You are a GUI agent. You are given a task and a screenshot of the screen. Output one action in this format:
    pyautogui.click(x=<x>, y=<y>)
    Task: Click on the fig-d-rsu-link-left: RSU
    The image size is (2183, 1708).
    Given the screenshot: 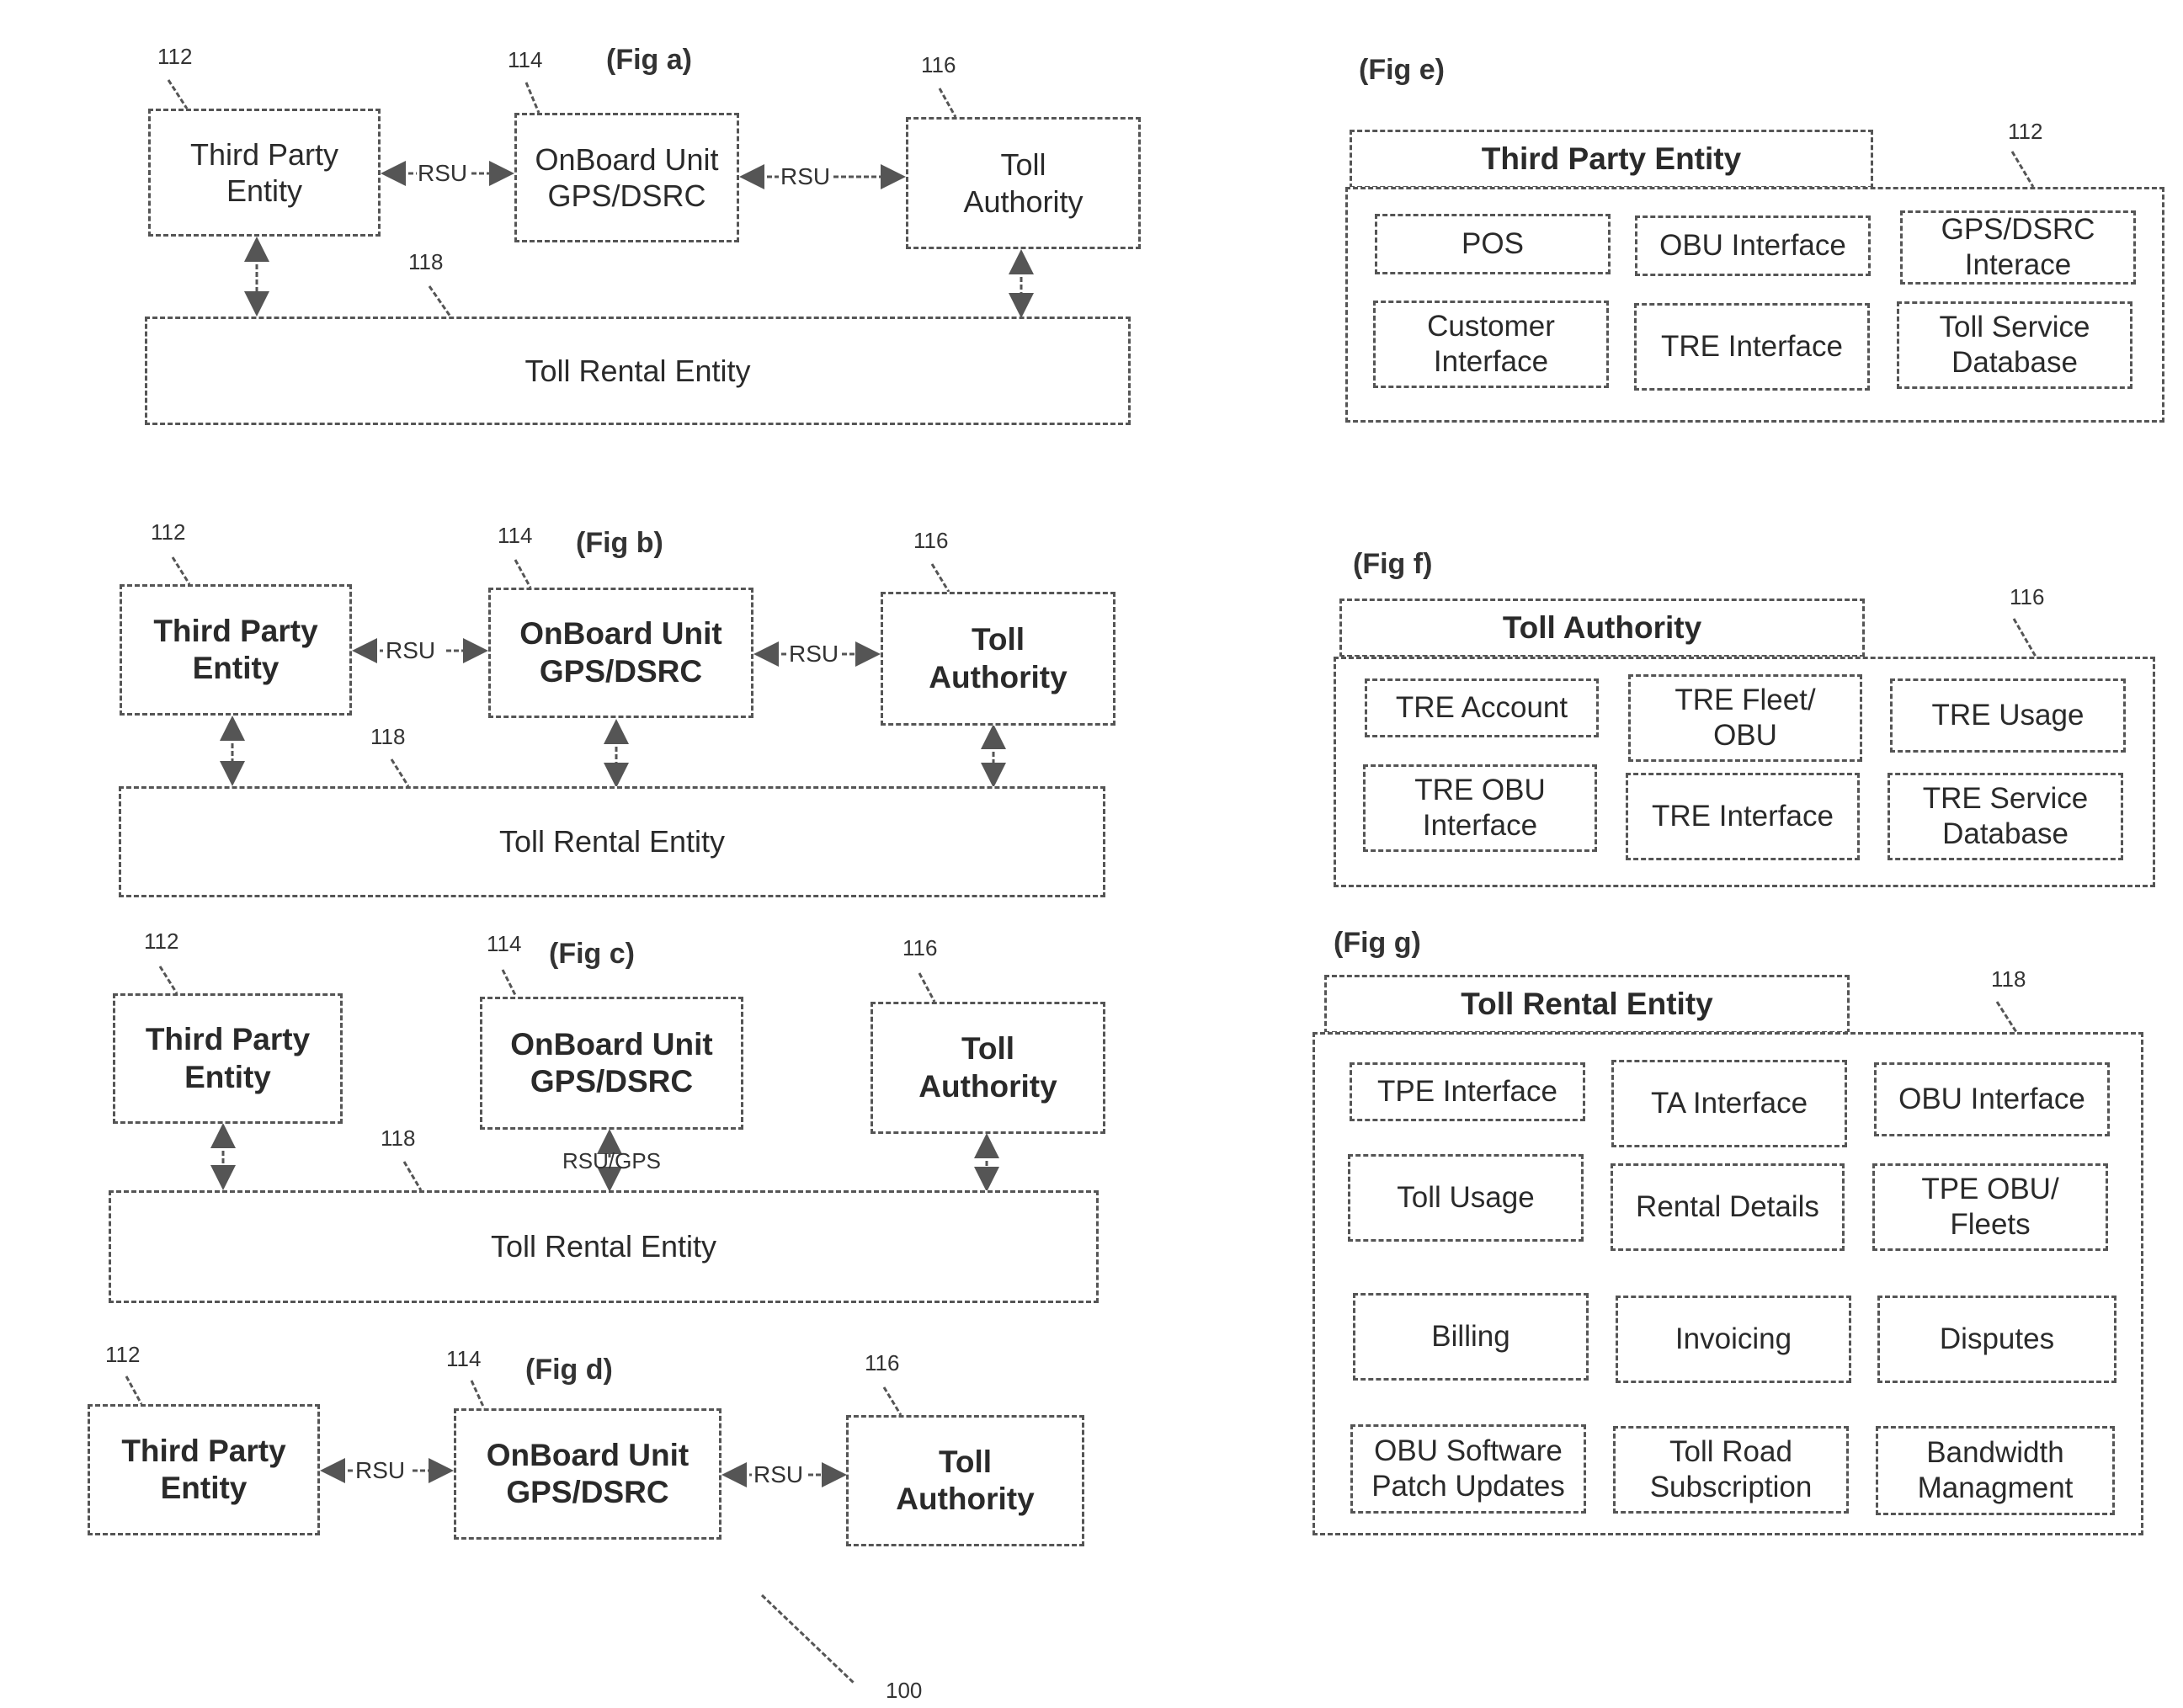 What is the action you would take?
    pyautogui.click(x=380, y=1470)
    